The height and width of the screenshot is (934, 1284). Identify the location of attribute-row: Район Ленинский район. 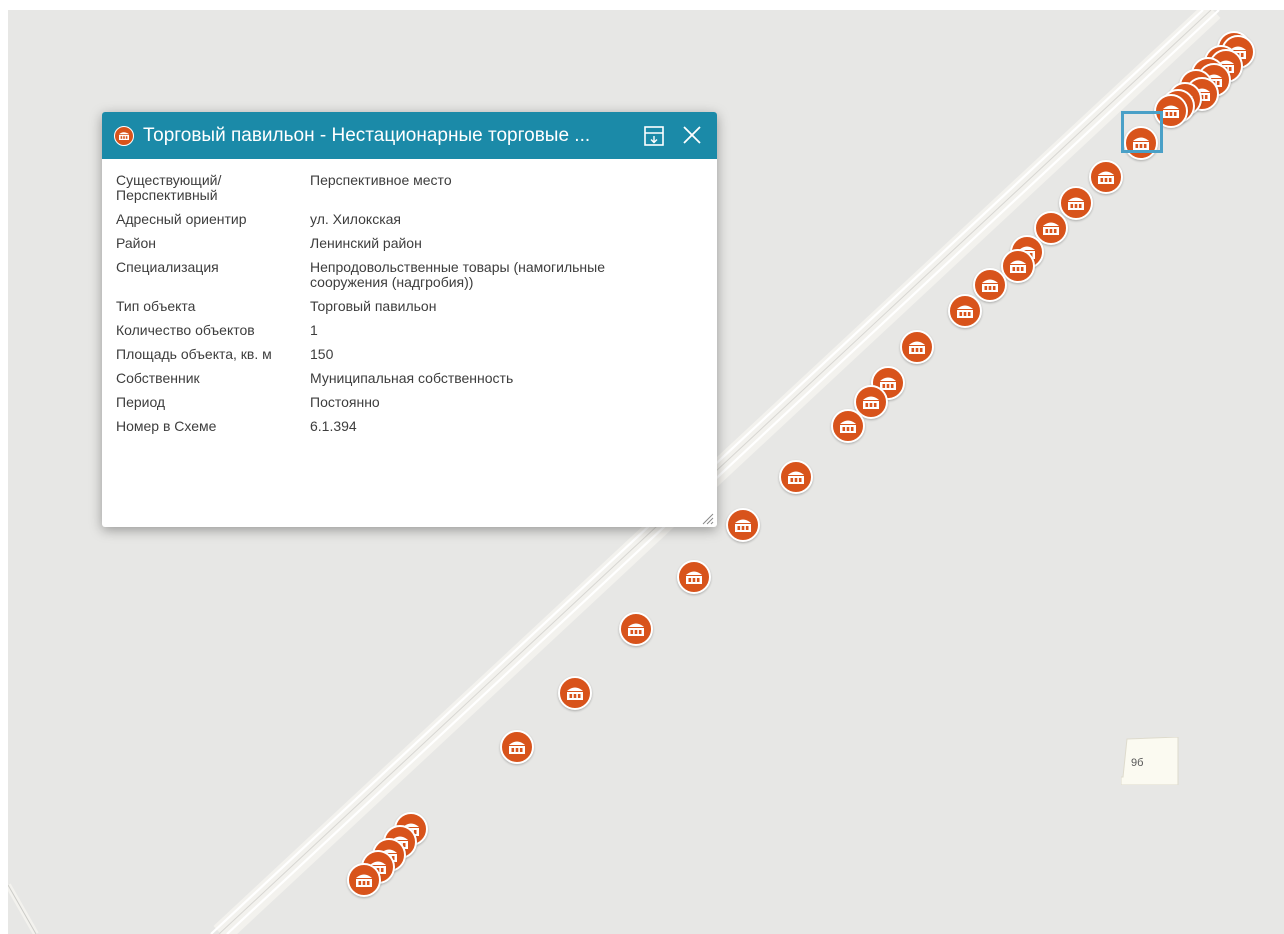
(393, 248).